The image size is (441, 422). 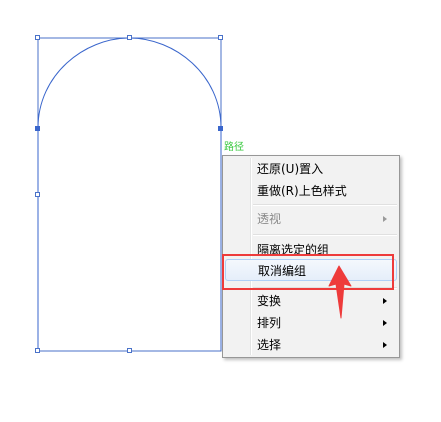 I want to click on handle-bottom-center, so click(x=129, y=350).